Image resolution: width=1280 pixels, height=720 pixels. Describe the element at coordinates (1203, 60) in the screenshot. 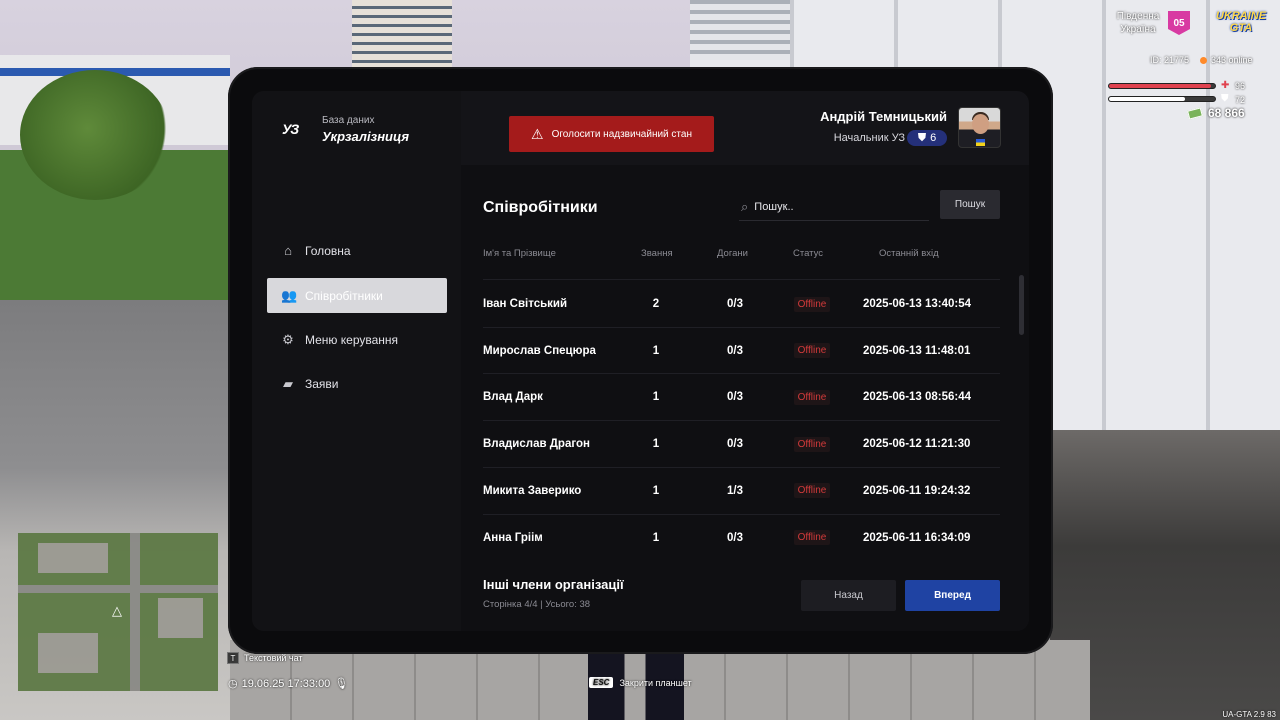

I see `online-dot-icon` at that location.